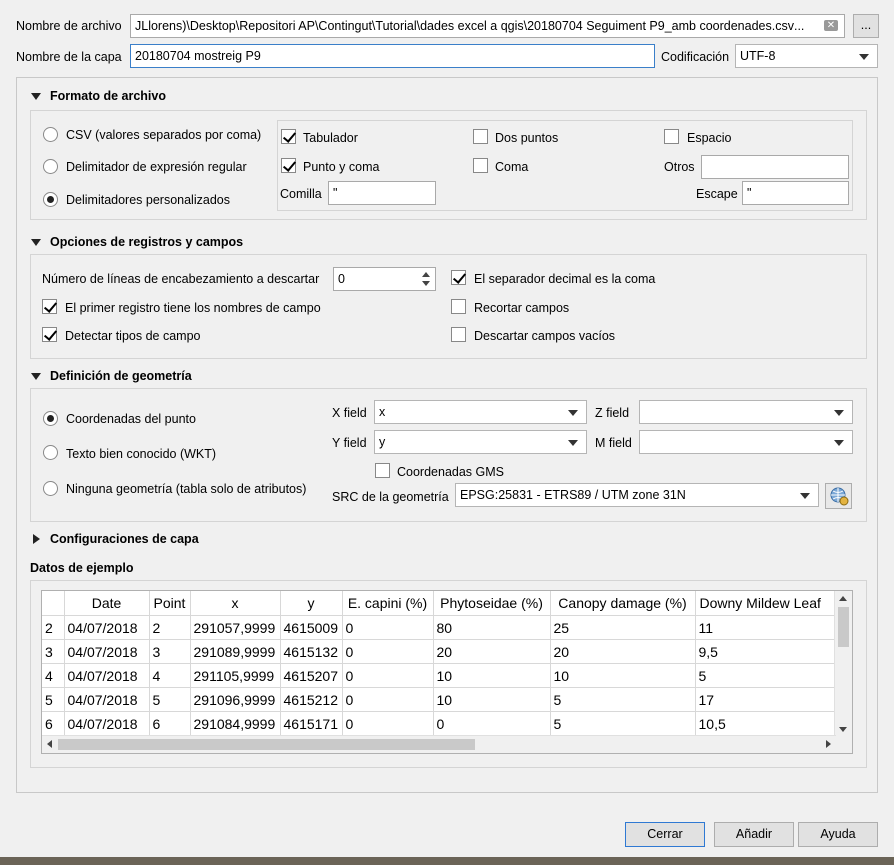 The image size is (894, 865). Describe the element at coordinates (843, 729) in the screenshot. I see `scroll-down-icon` at that location.